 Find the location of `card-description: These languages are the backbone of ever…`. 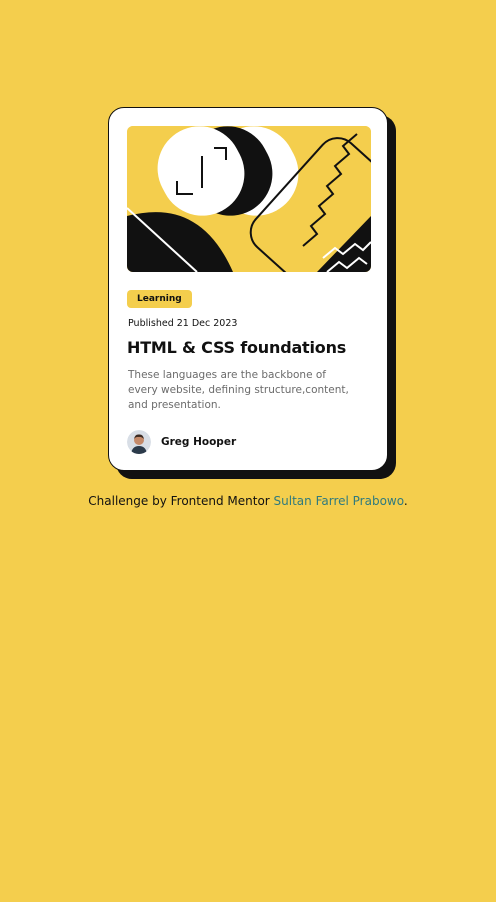

card-description: These languages are the backbone of ever… is located at coordinates (238, 390).